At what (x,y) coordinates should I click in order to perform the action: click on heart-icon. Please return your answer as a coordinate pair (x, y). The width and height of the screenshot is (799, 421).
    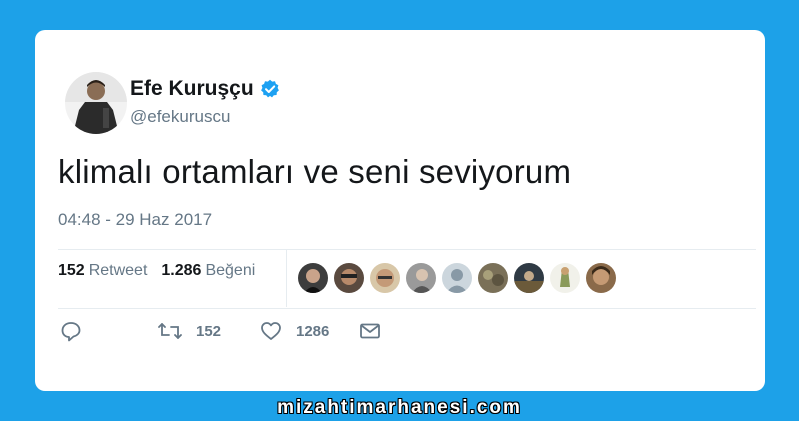
    Looking at the image, I should click on (271, 331).